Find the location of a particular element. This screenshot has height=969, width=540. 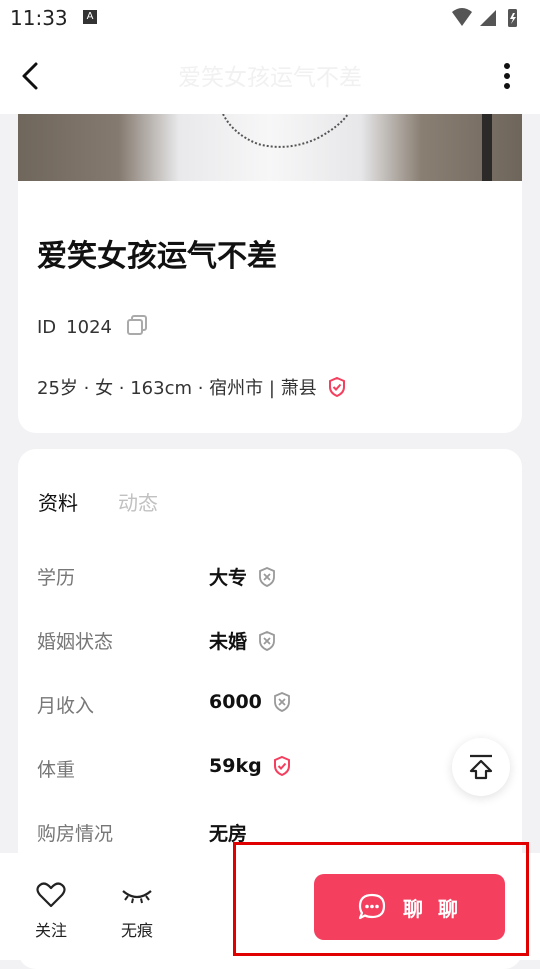

follow-label: 关注 is located at coordinates (50, 930).